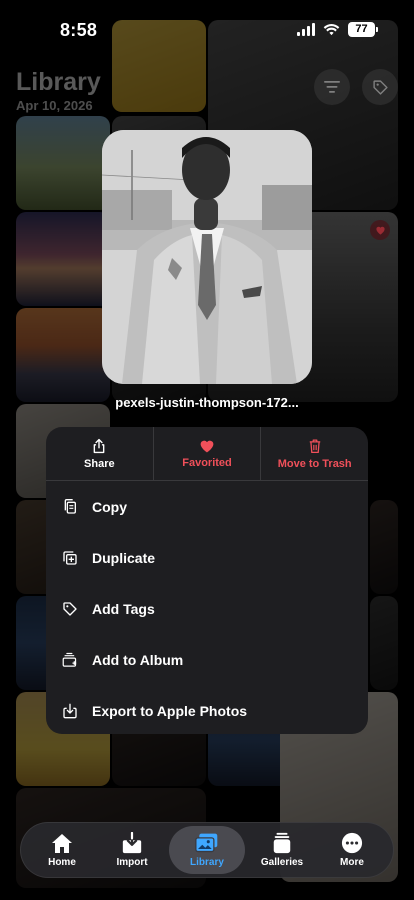  I want to click on share-button: Share, so click(99, 453).